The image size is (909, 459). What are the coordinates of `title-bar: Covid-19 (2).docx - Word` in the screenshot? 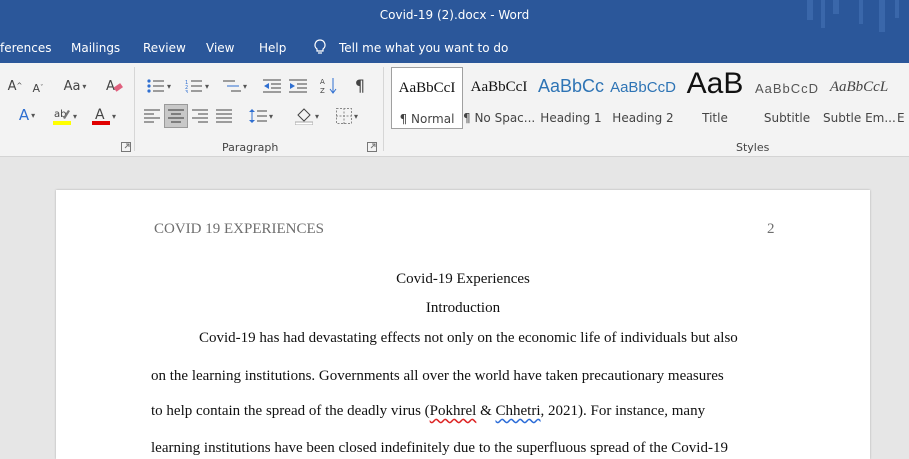 It's located at (454, 16).